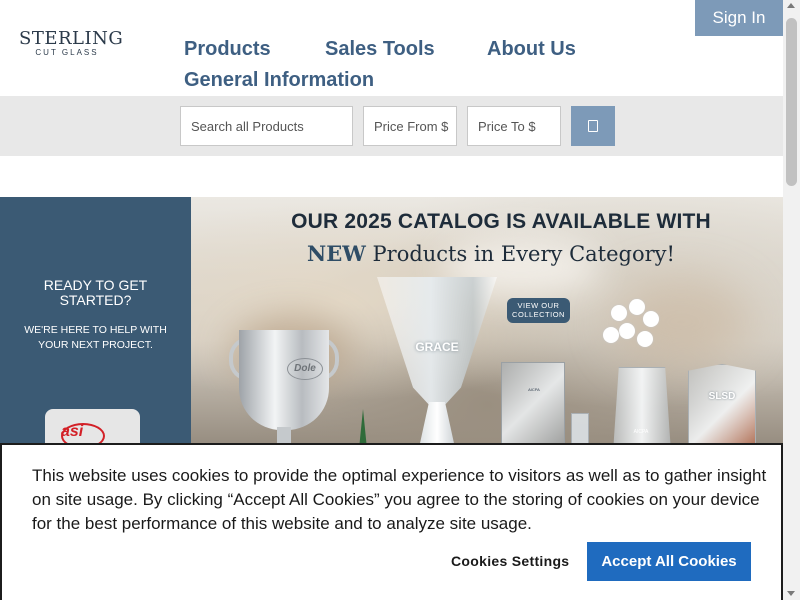 Image resolution: width=800 pixels, height=600 pixels. Describe the element at coordinates (669, 561) in the screenshot. I see `accept-all-cookies-button: Accept All Cookies` at that location.